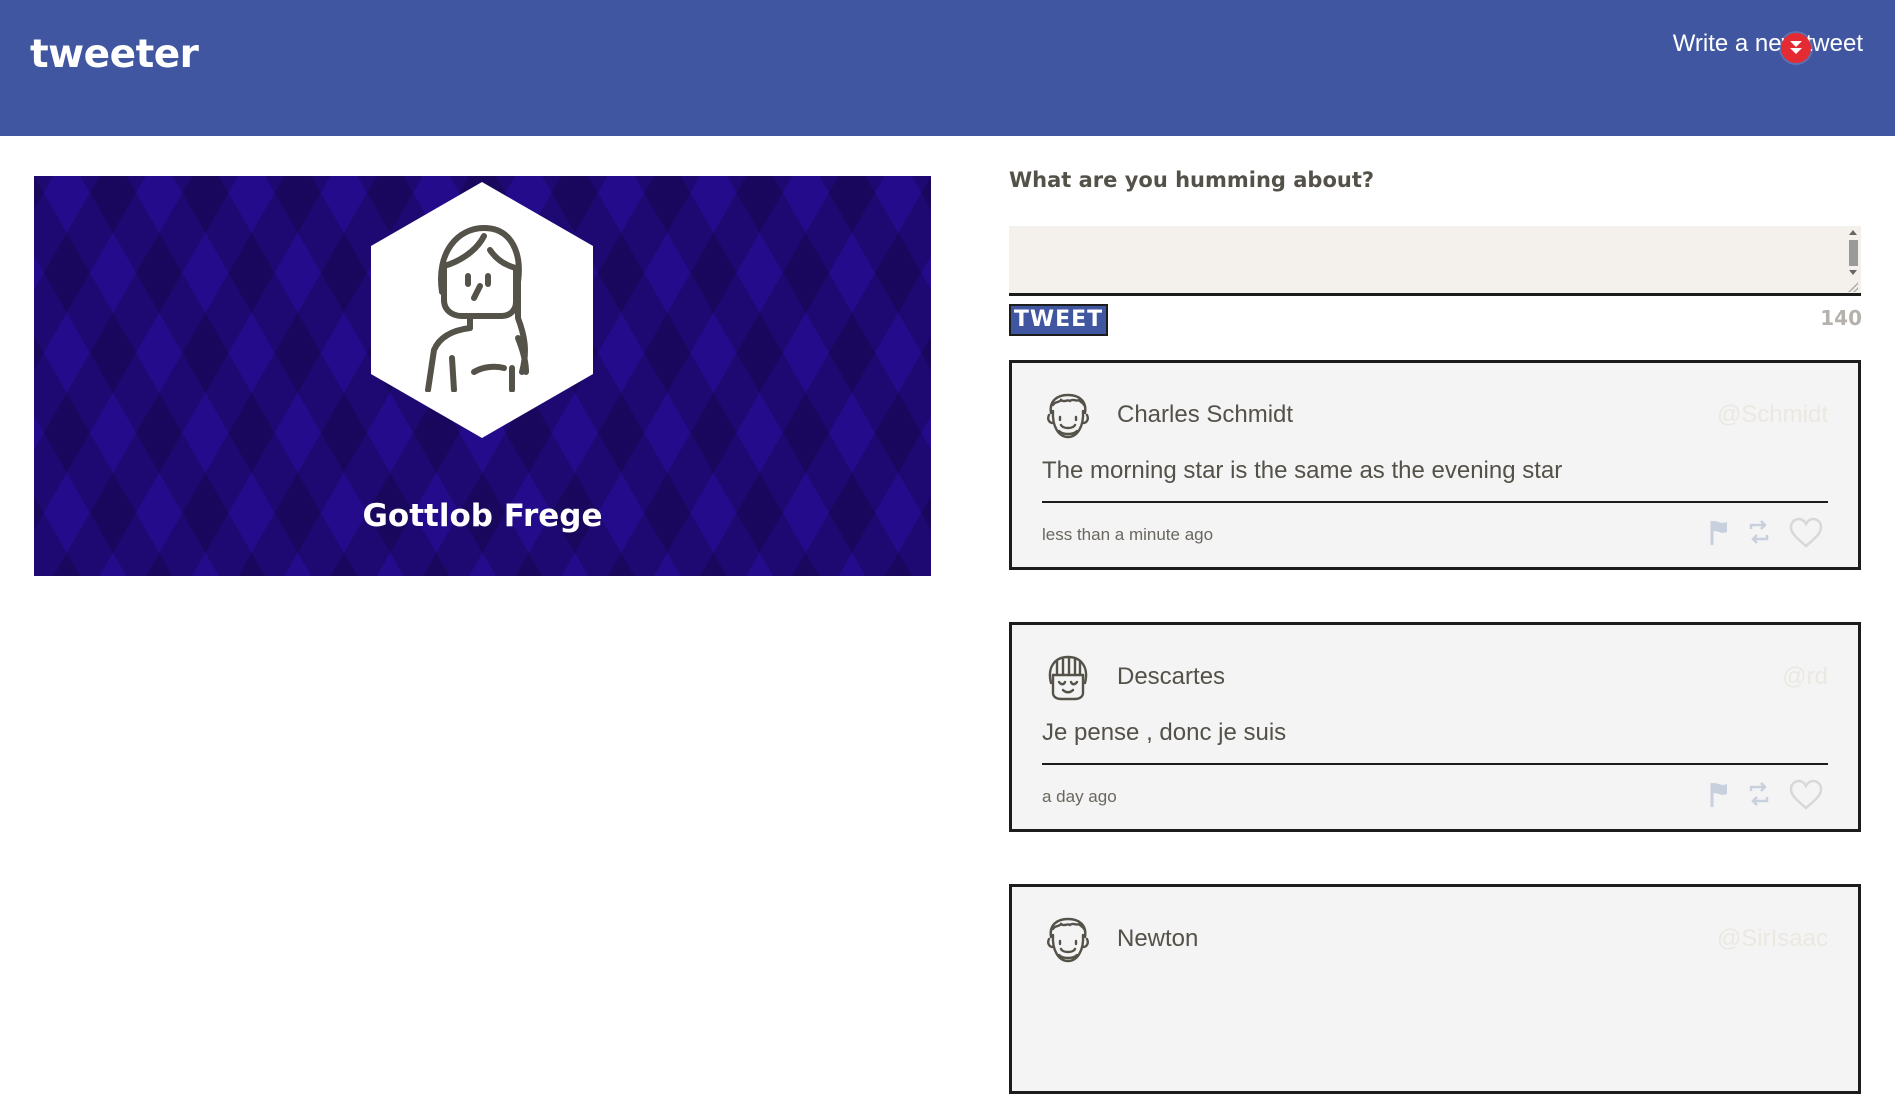 This screenshot has height=1094, width=1895. I want to click on tweet-handle: @Schmidt, so click(1772, 414).